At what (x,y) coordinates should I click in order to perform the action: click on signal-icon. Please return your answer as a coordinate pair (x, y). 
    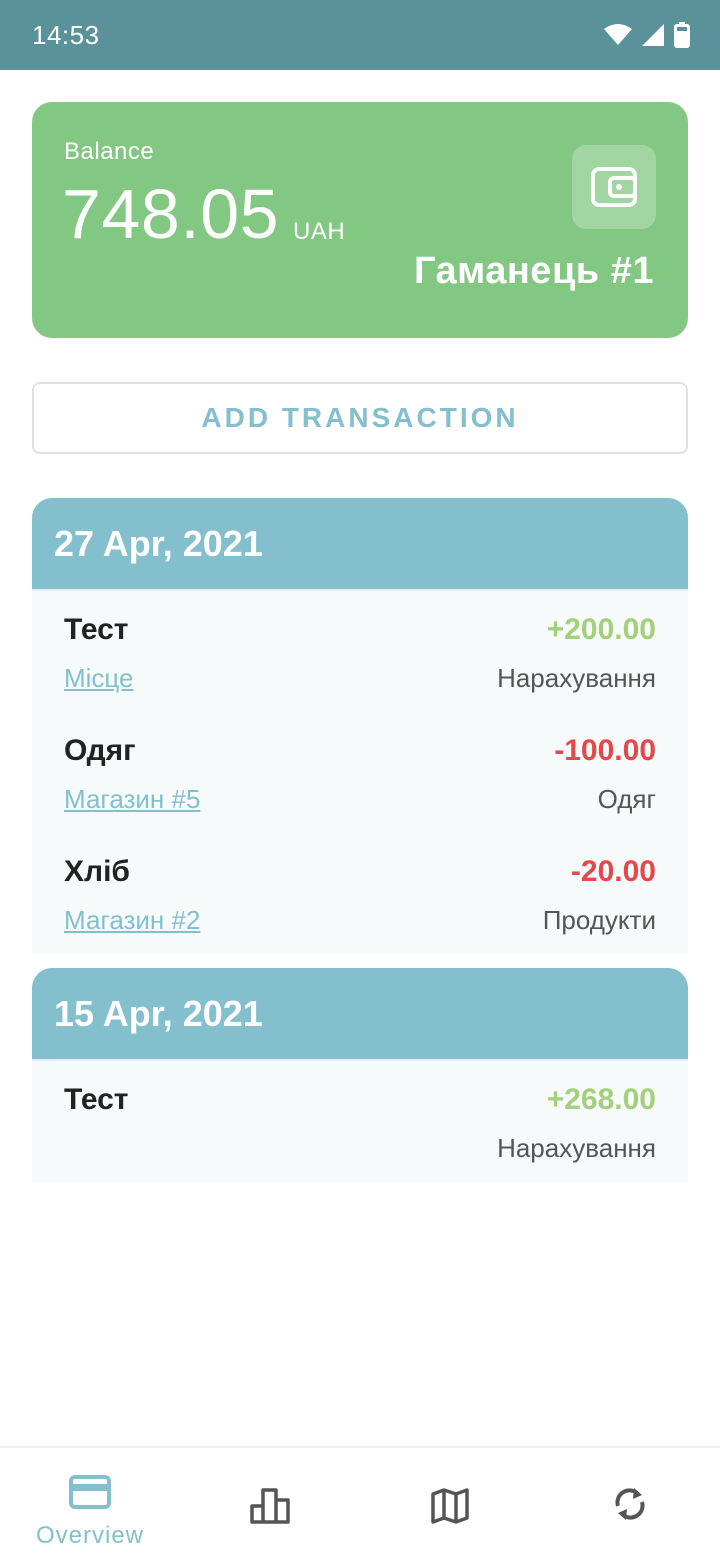
    Looking at the image, I should click on (653, 35).